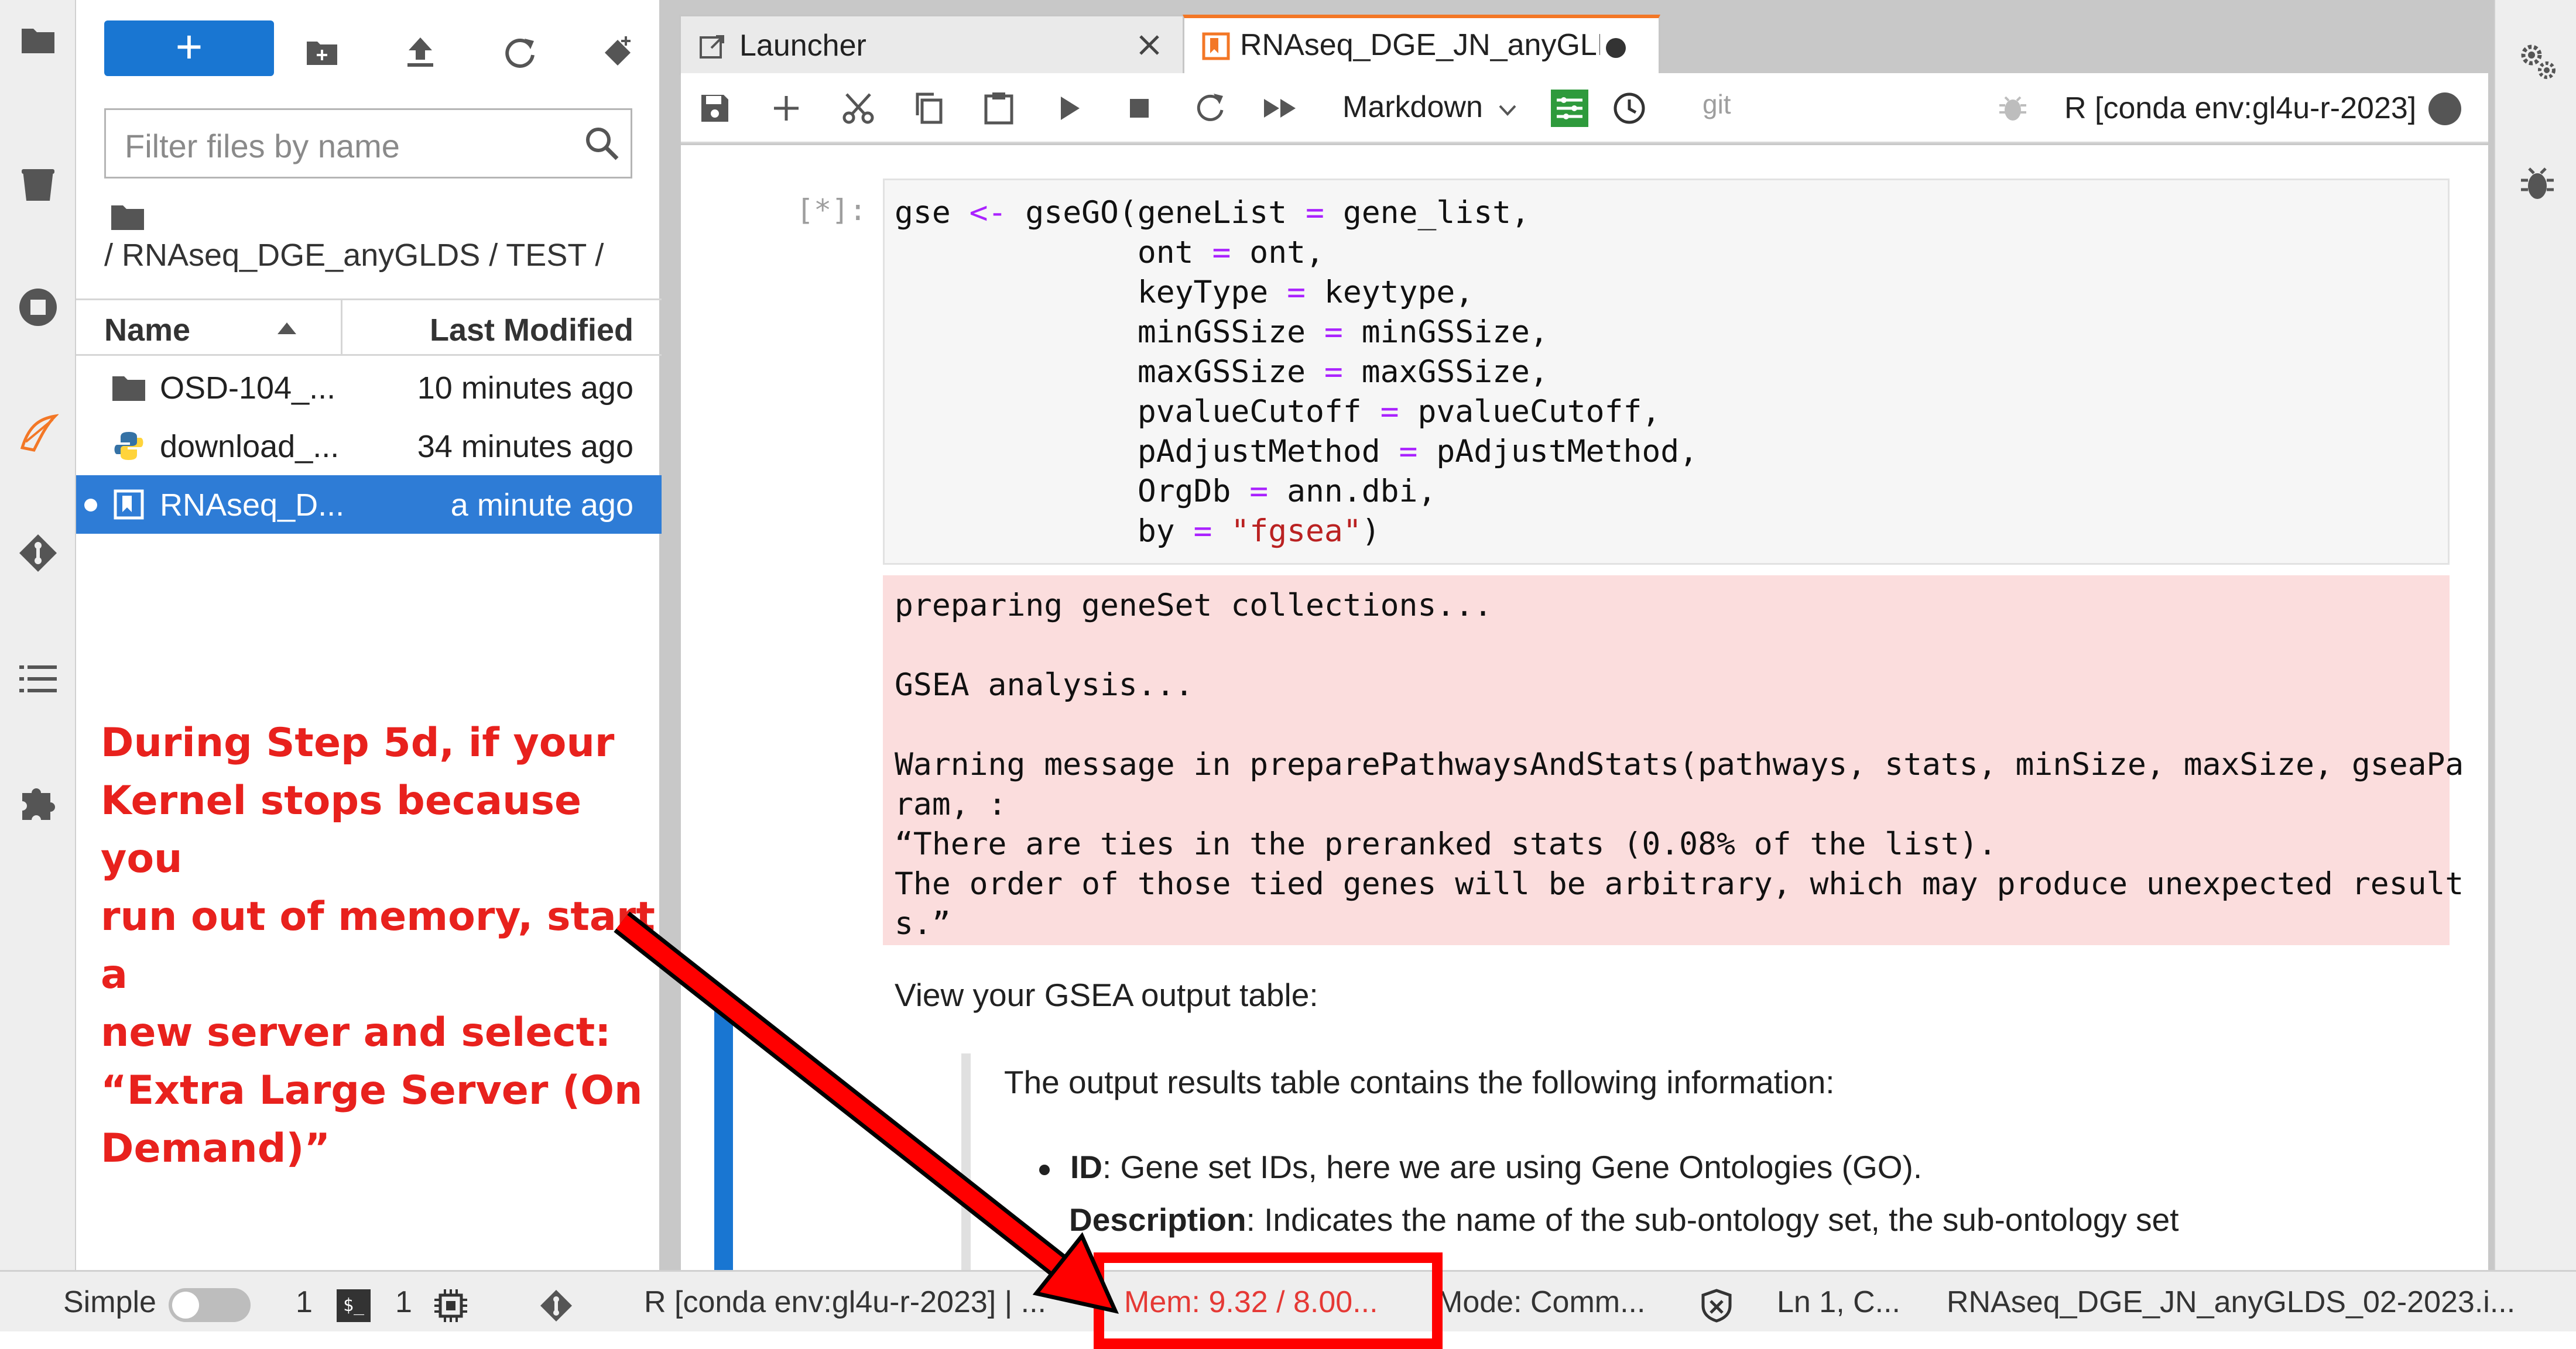 The width and height of the screenshot is (2576, 1349). I want to click on callout-line: “Extra Large Server (On, so click(372, 1090).